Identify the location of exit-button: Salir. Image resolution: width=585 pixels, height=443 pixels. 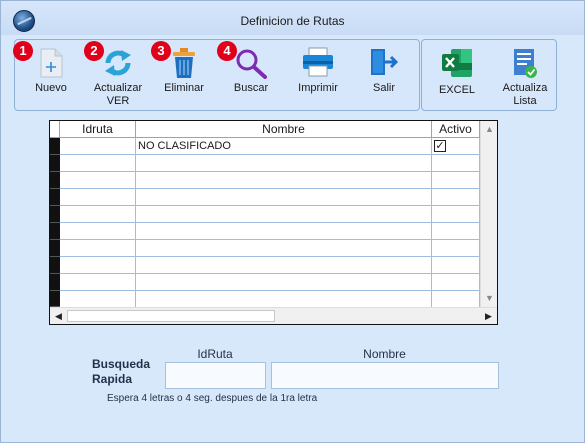
(384, 75).